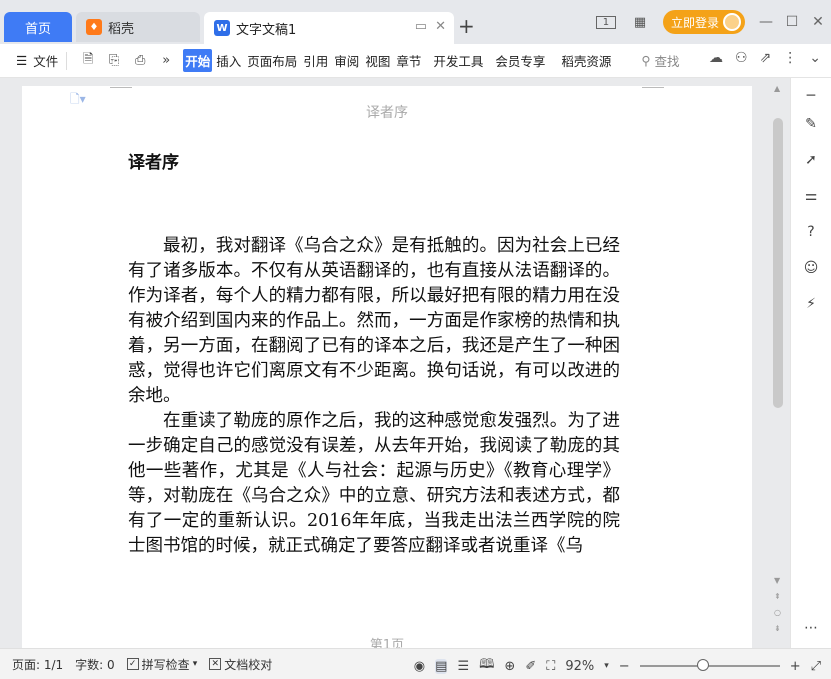 Image resolution: width=831 pixels, height=679 pixels. What do you see at coordinates (88, 61) in the screenshot?
I see `save-icon: 🗎` at bounding box center [88, 61].